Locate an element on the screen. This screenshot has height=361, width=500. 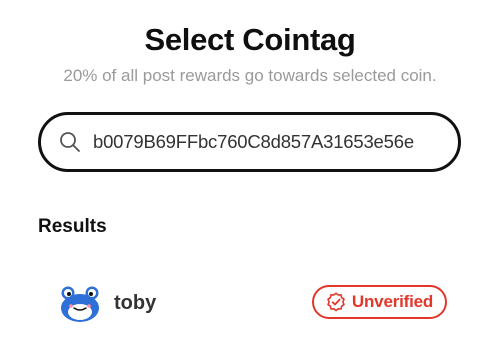
search-bar is located at coordinates (249, 142).